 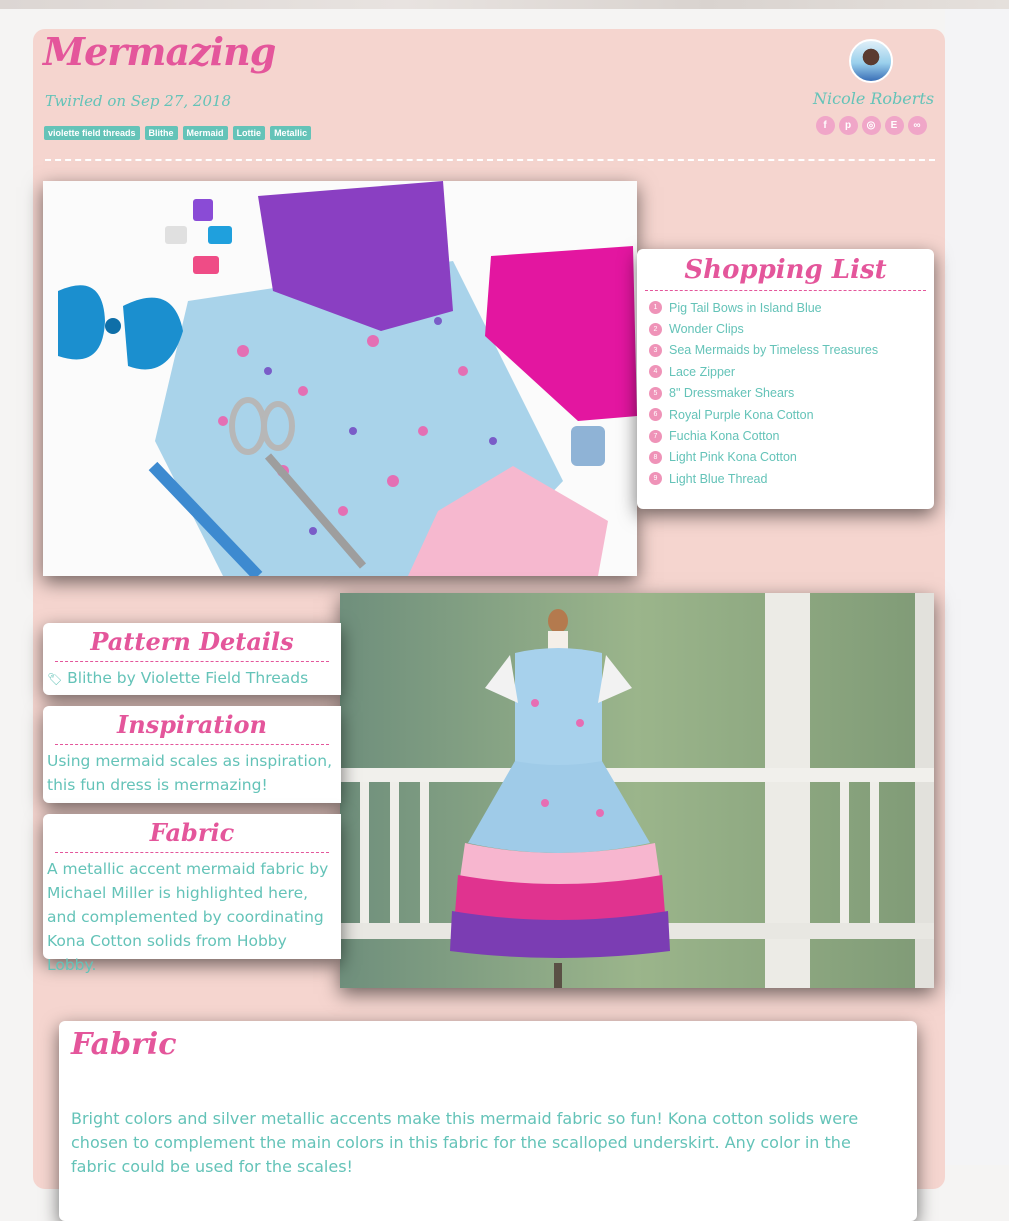 What do you see at coordinates (785, 270) in the screenshot?
I see `shopping-list-title: Shopping List` at bounding box center [785, 270].